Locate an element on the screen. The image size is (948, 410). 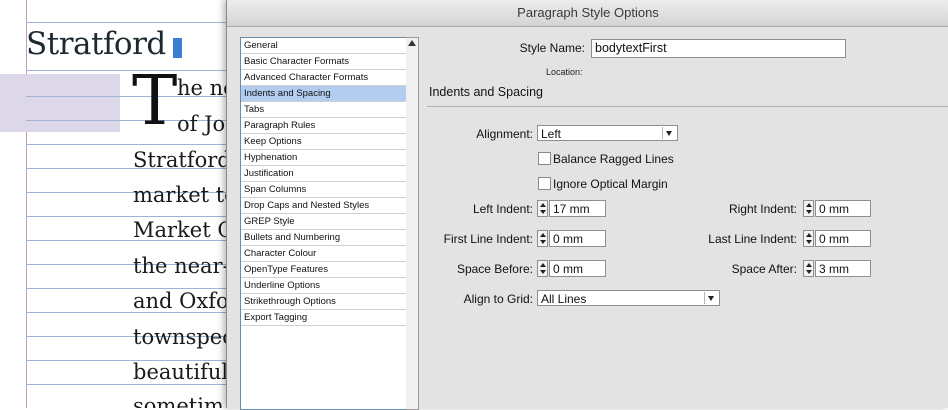
first-line-indent-stepper is located at coordinates (542, 238).